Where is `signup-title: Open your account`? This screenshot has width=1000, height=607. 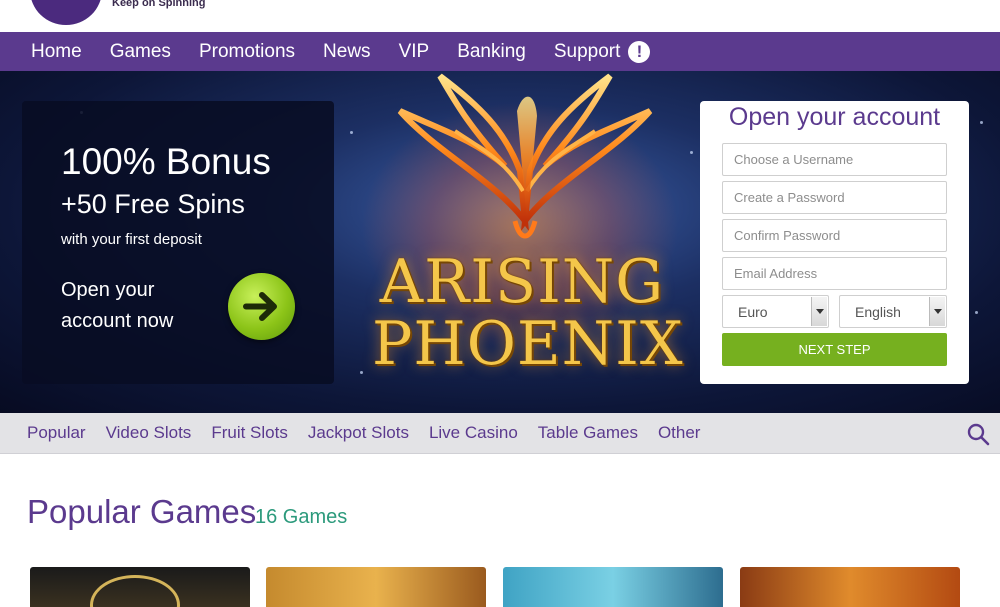 signup-title: Open your account is located at coordinates (834, 117).